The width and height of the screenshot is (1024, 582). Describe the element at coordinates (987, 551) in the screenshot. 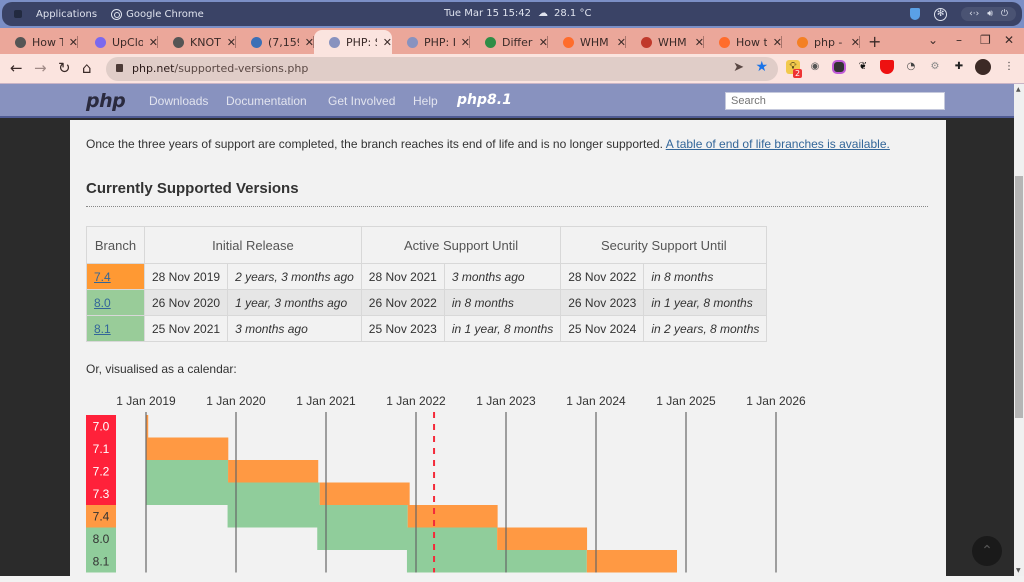

I see `scroll-to-top-button: ⌃` at that location.